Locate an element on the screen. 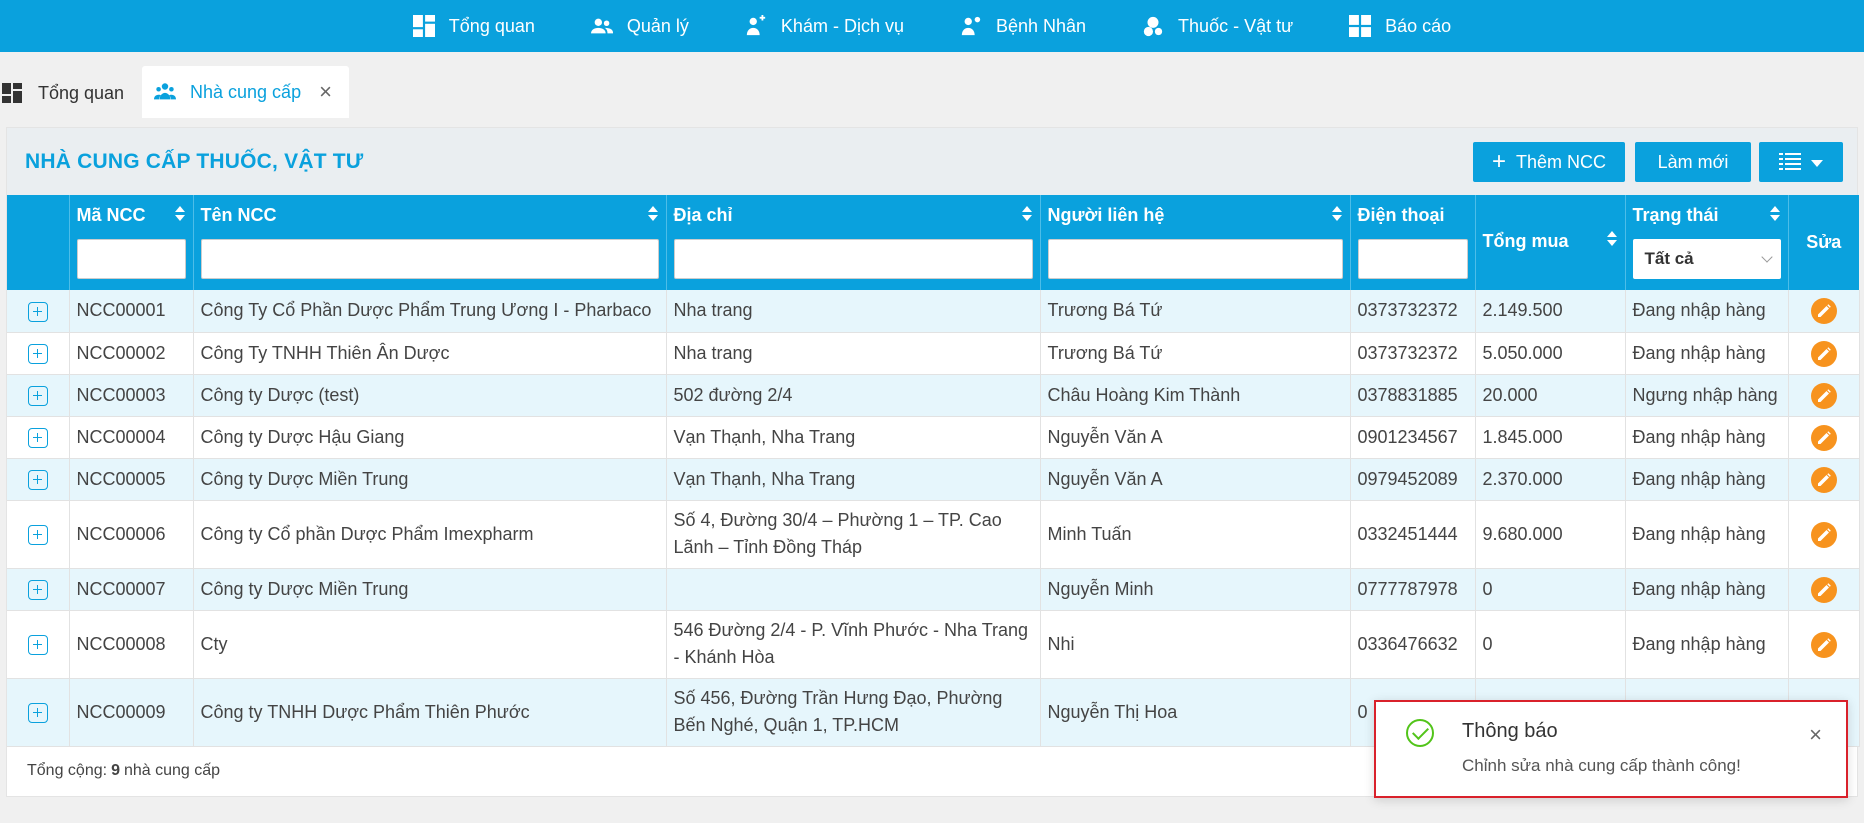  cell-name: Công ty Cổ phần Dược Phẩm Imexpharm is located at coordinates (430, 534).